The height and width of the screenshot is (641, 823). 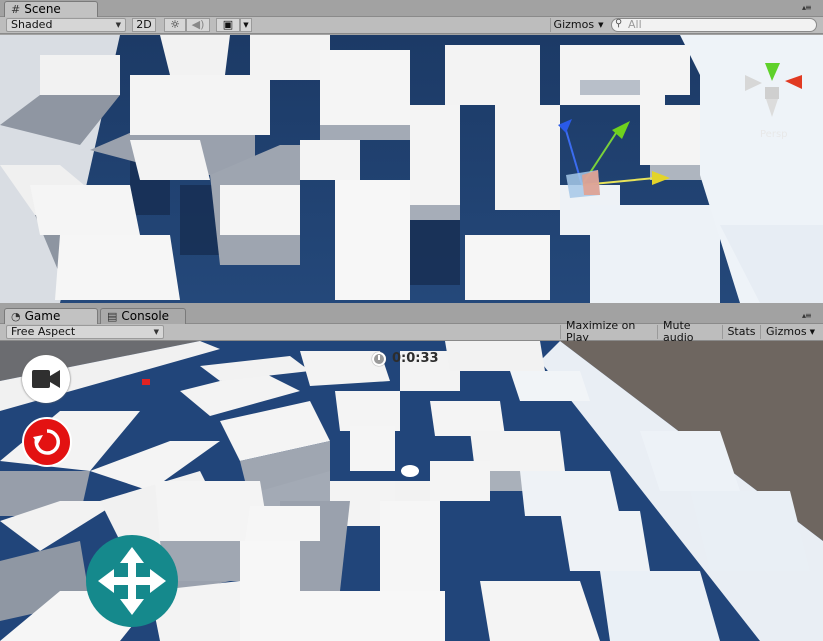 I want to click on image-icon: ▣, so click(x=228, y=24).